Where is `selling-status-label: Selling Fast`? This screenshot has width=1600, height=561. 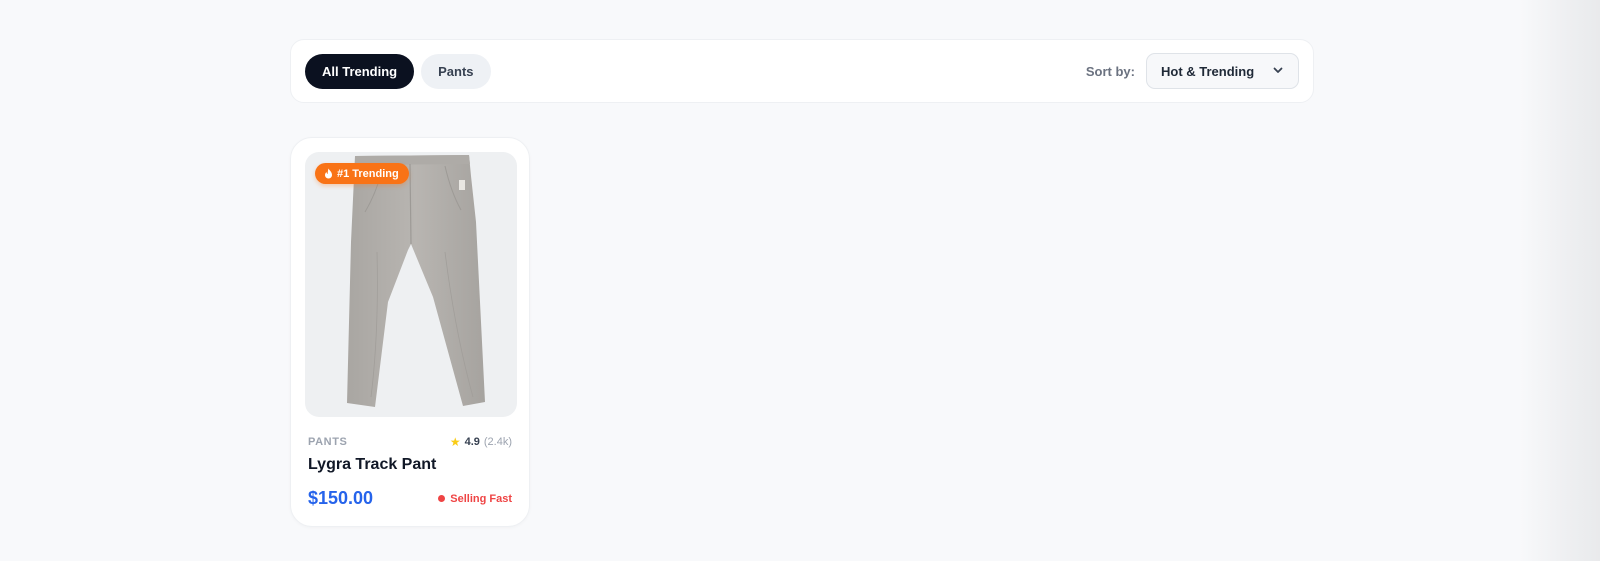 selling-status-label: Selling Fast is located at coordinates (481, 498).